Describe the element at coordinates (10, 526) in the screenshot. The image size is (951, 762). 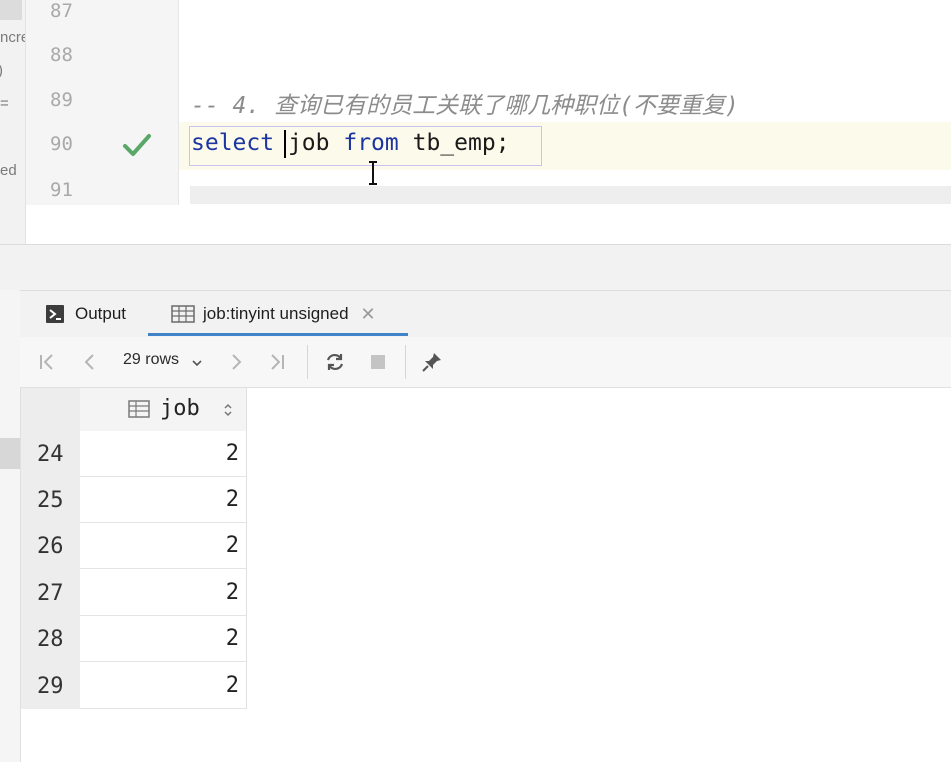
I see `result-left-edge` at that location.